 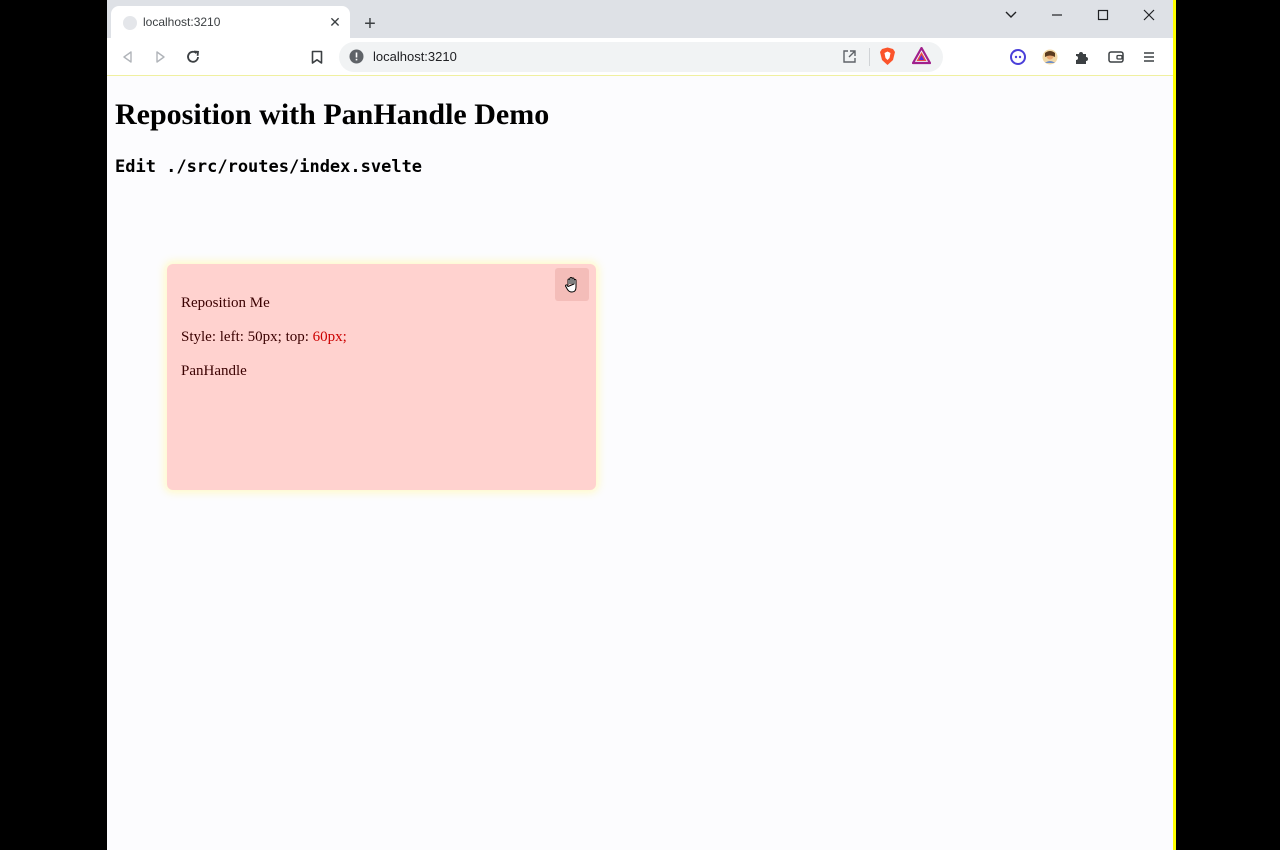 What do you see at coordinates (128, 57) in the screenshot?
I see `back-icon` at bounding box center [128, 57].